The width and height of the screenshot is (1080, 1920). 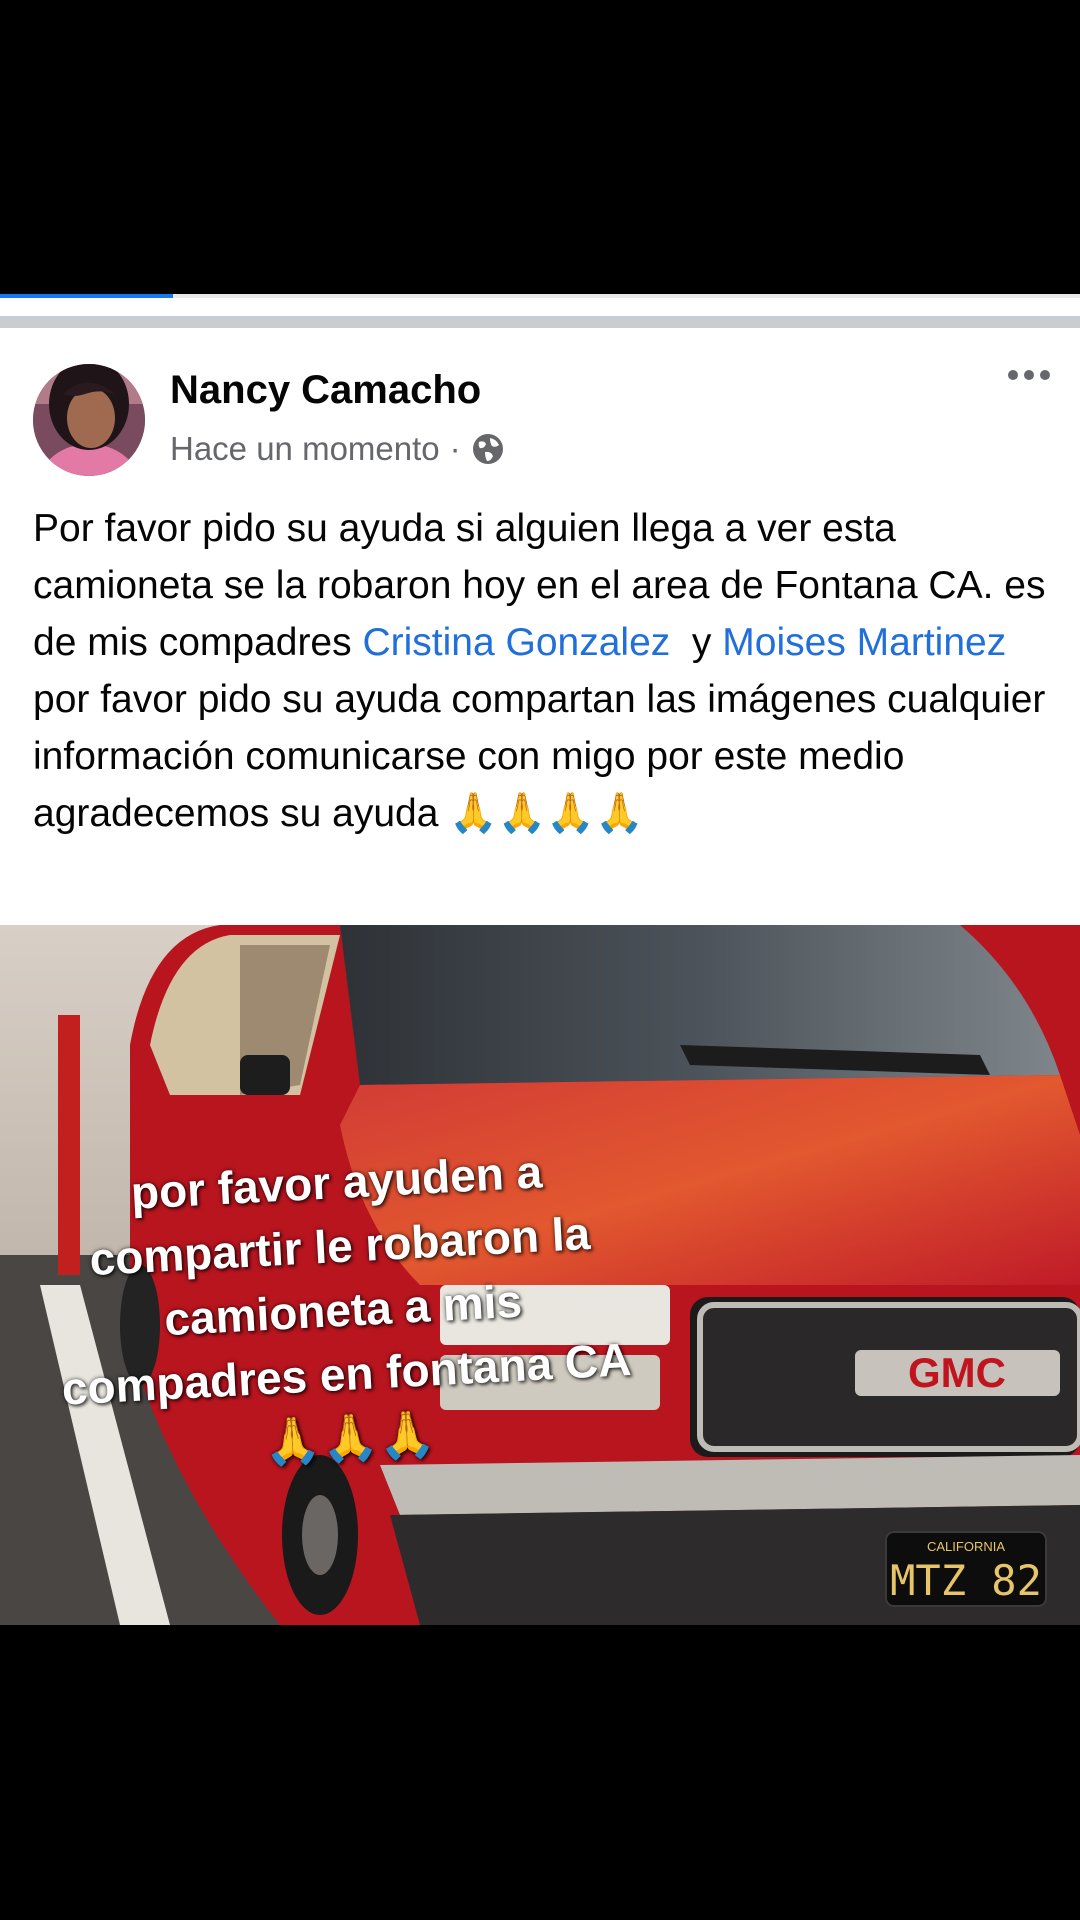 I want to click on plate-state: CALIFORNIA, so click(x=966, y=1546).